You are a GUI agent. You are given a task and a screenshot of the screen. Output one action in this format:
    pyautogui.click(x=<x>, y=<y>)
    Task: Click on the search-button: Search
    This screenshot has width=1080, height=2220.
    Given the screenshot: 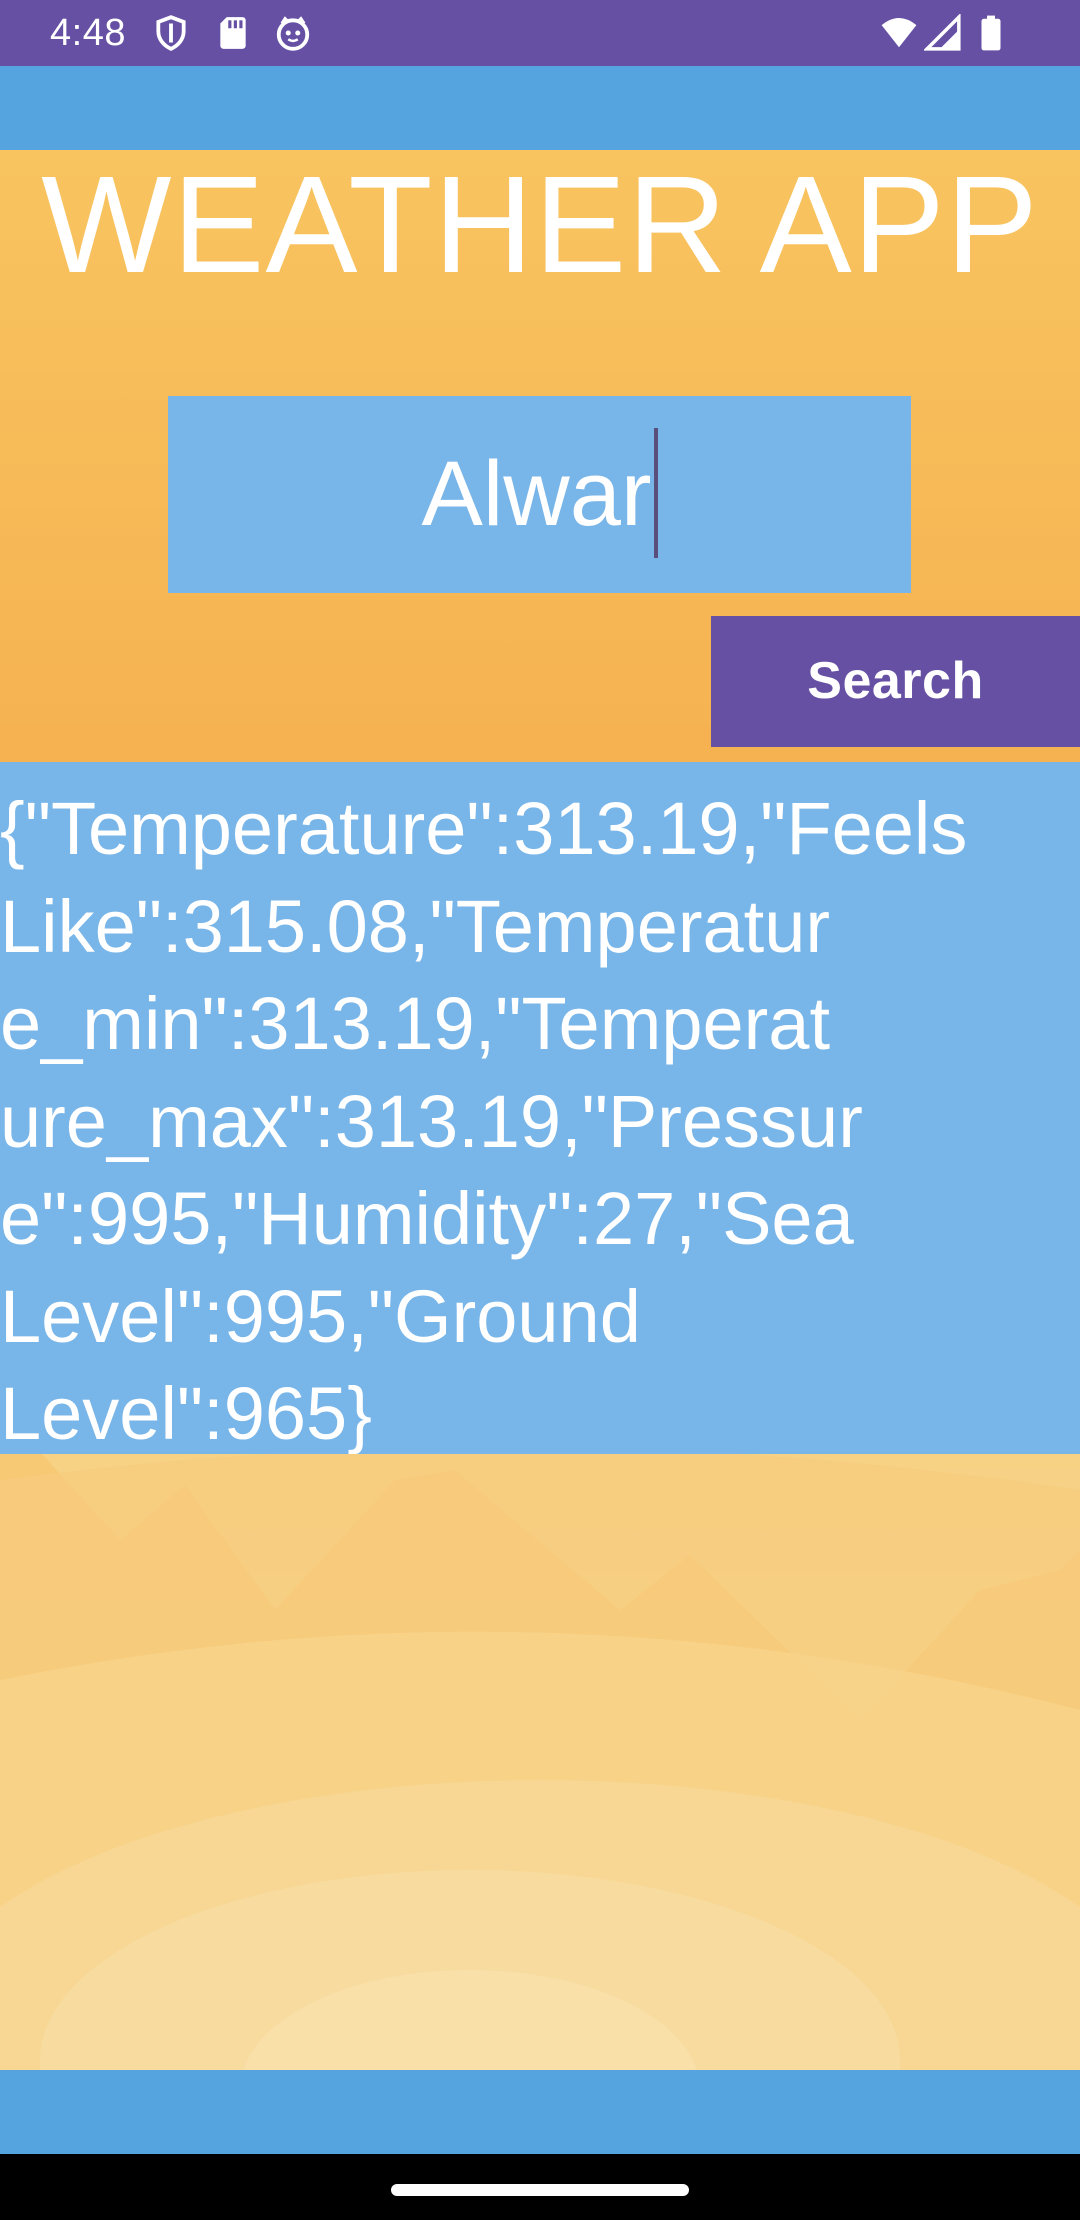 What is the action you would take?
    pyautogui.click(x=895, y=681)
    